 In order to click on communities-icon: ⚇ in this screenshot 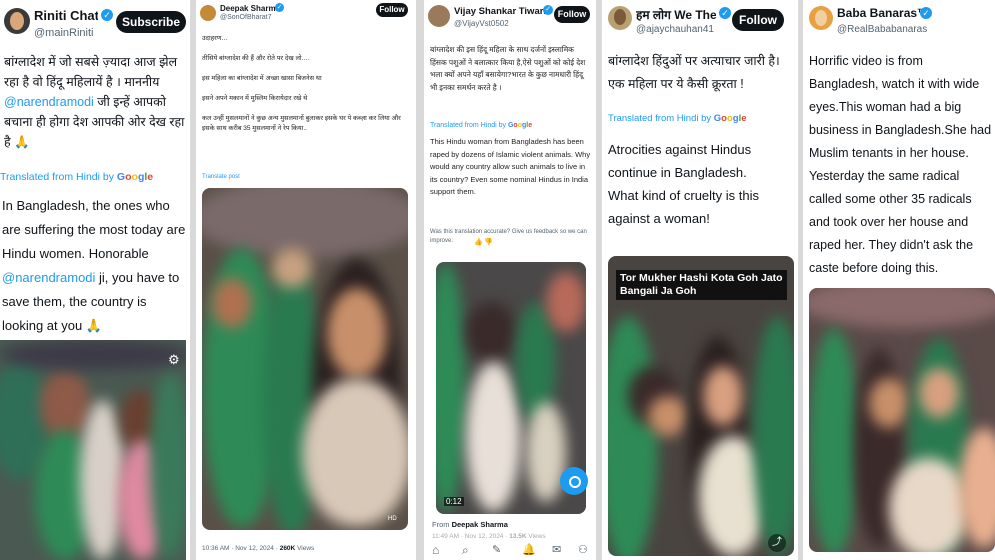, I will do `click(583, 549)`.